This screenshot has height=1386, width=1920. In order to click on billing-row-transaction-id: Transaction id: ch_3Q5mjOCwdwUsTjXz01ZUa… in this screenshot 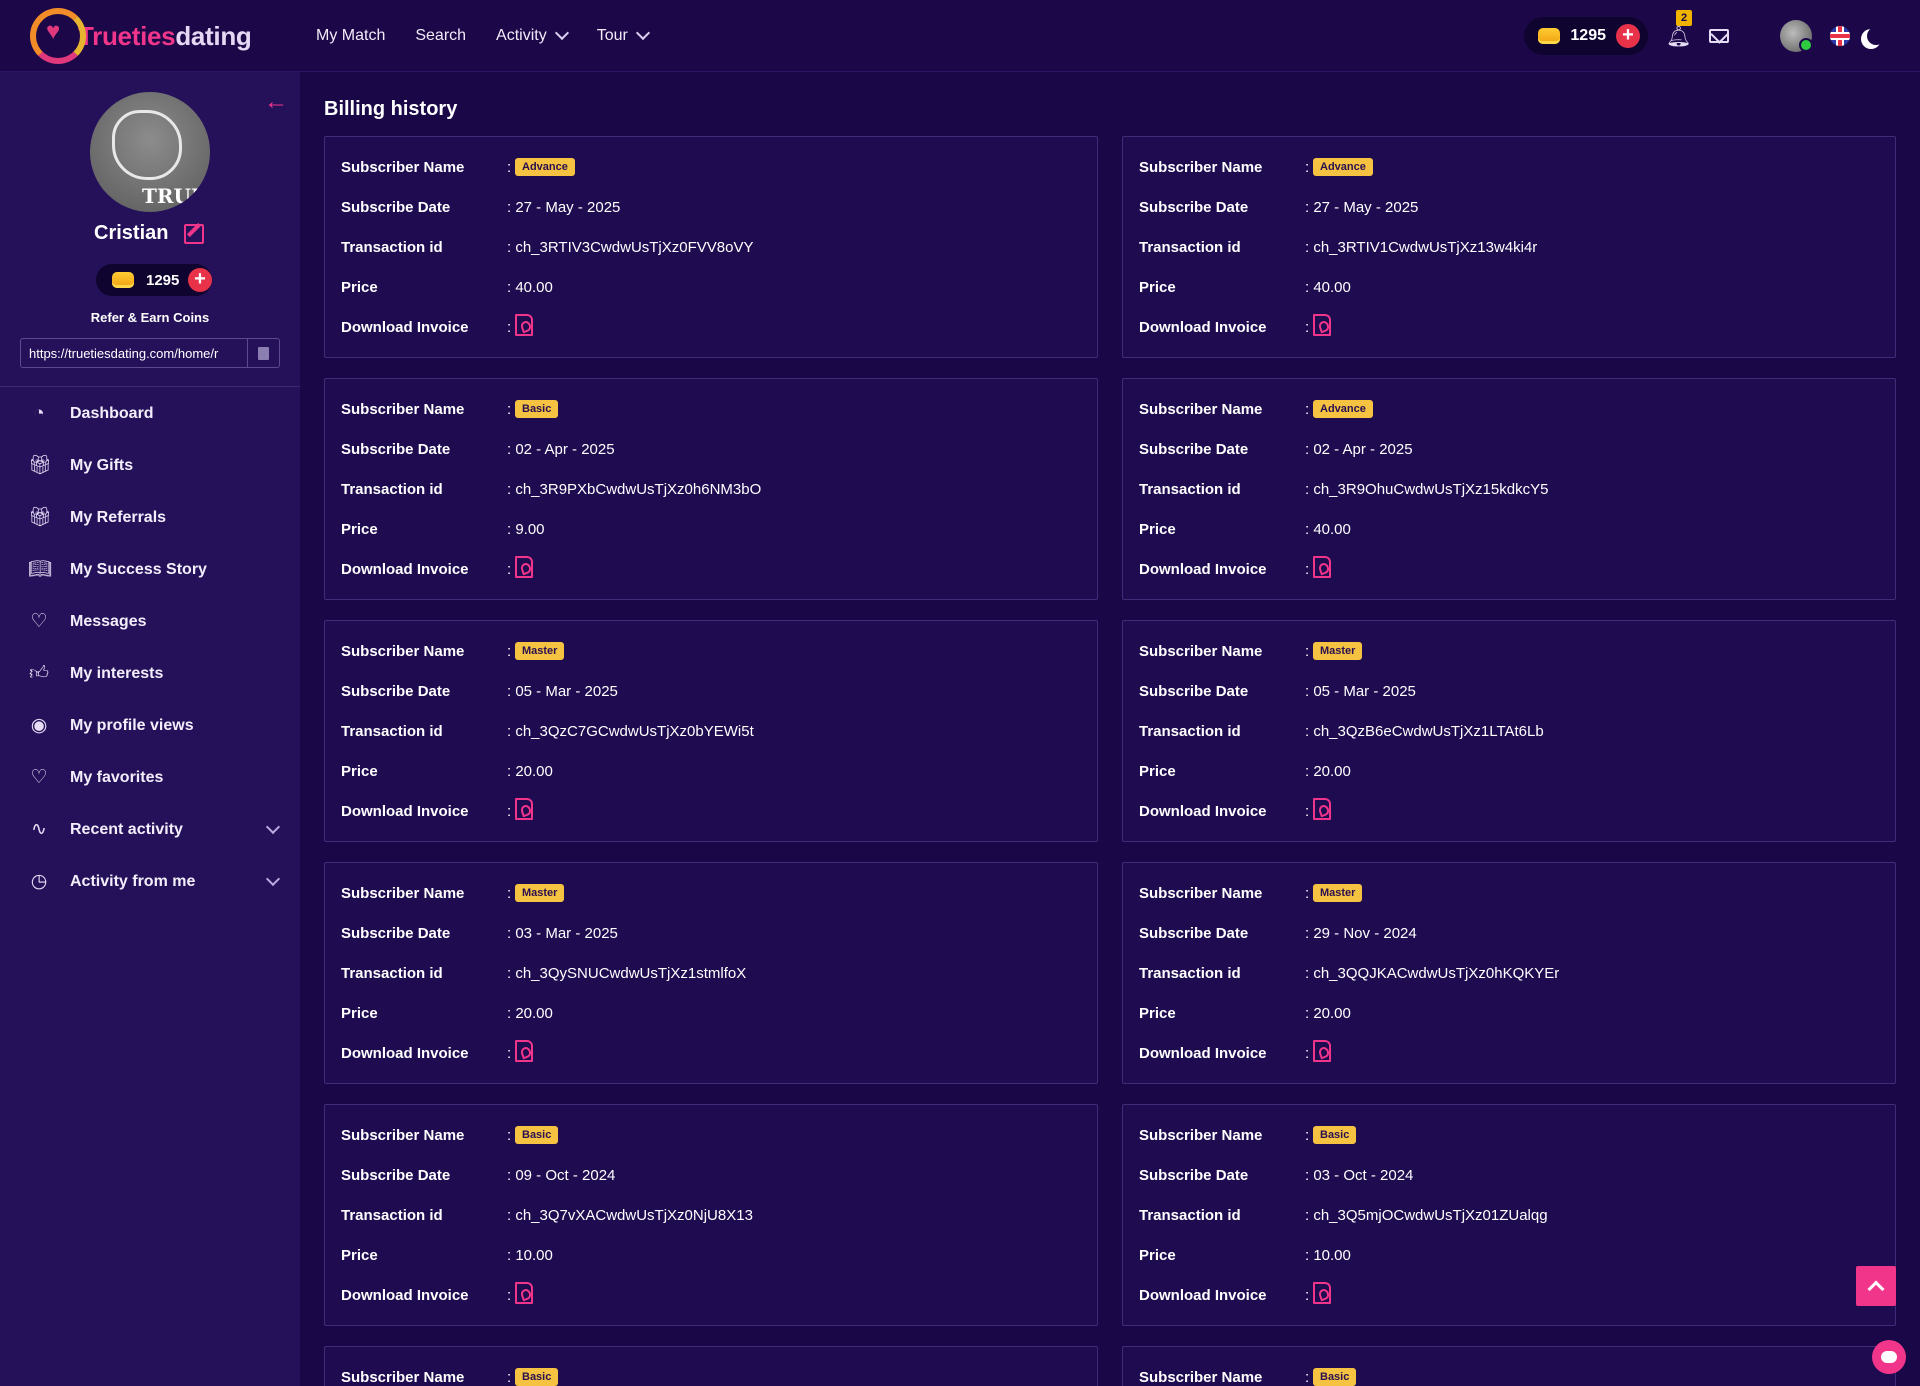, I will do `click(1509, 1215)`.